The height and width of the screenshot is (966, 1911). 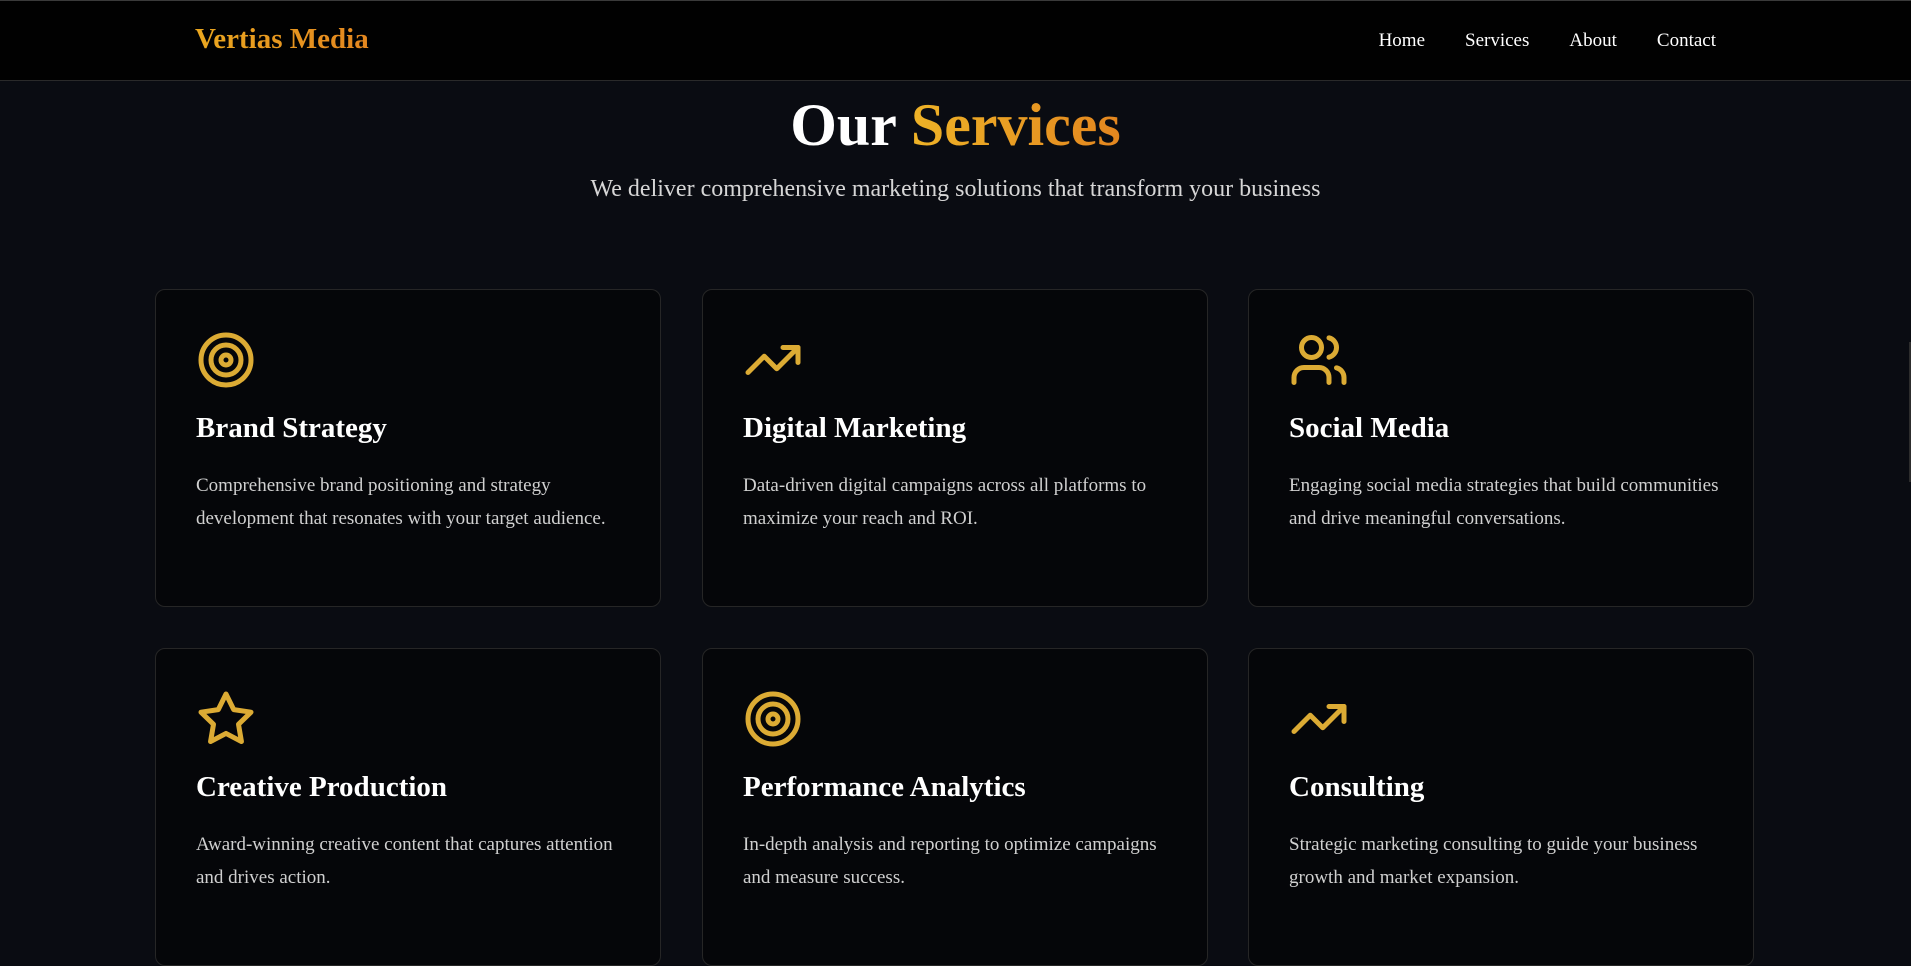 I want to click on star-icon, so click(x=226, y=719).